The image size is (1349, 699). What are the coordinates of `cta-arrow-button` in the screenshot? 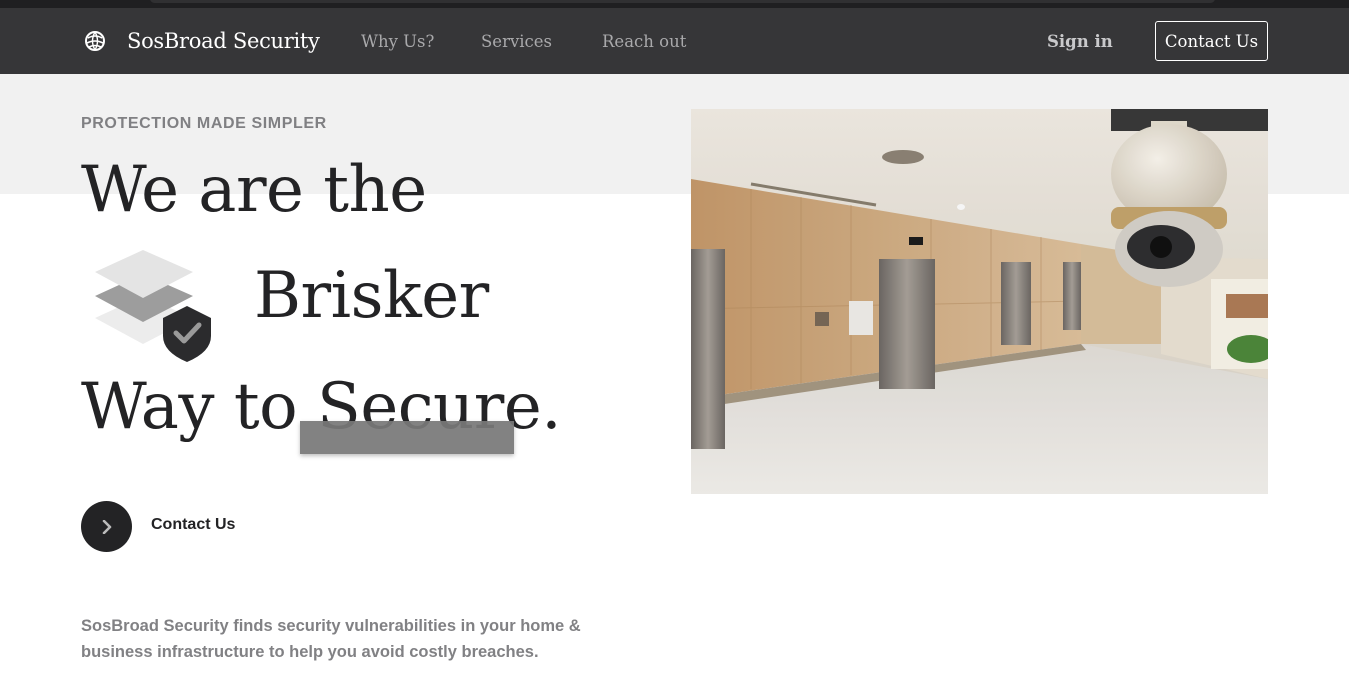 It's located at (106, 526).